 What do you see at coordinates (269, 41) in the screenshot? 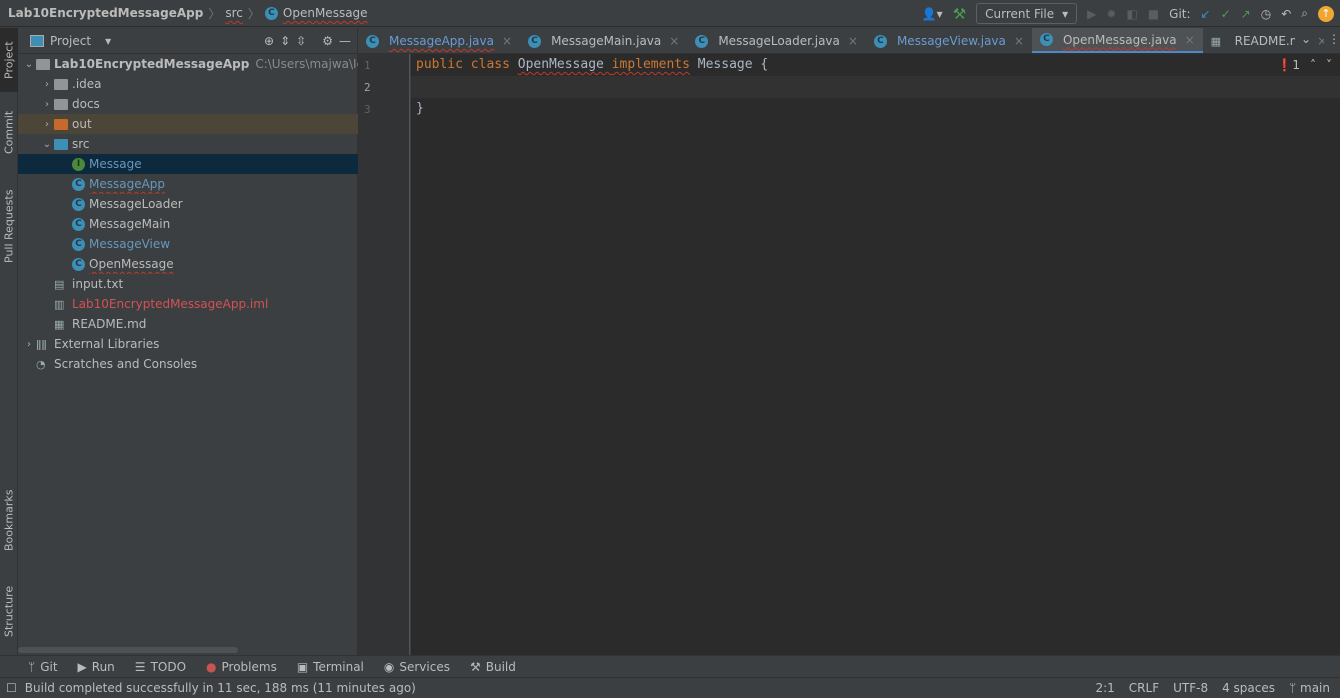
I see `locate-icon: ⊕` at bounding box center [269, 41].